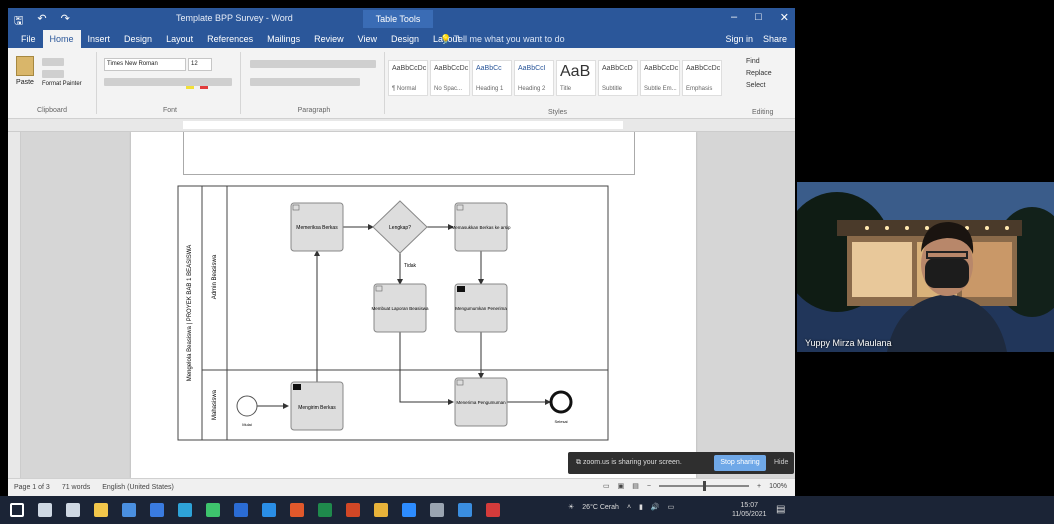  What do you see at coordinates (73, 510) in the screenshot?
I see `task-view-icon` at bounding box center [73, 510].